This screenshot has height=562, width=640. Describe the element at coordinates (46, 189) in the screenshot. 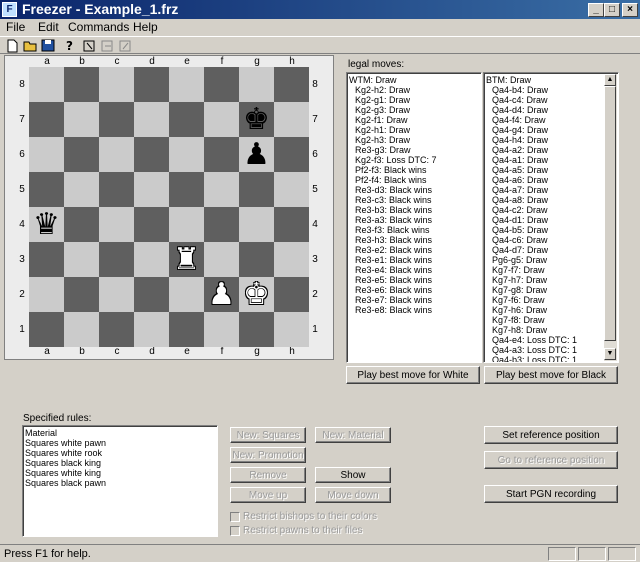

I see `square-a5` at that location.